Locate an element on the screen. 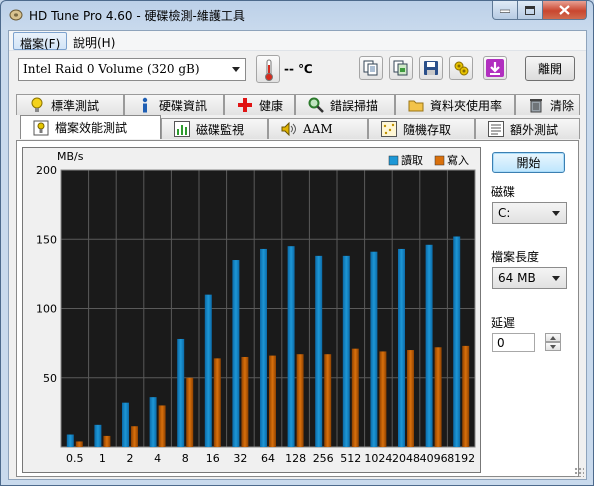 The image size is (594, 486). y-axis-label: MB/s is located at coordinates (70, 156).